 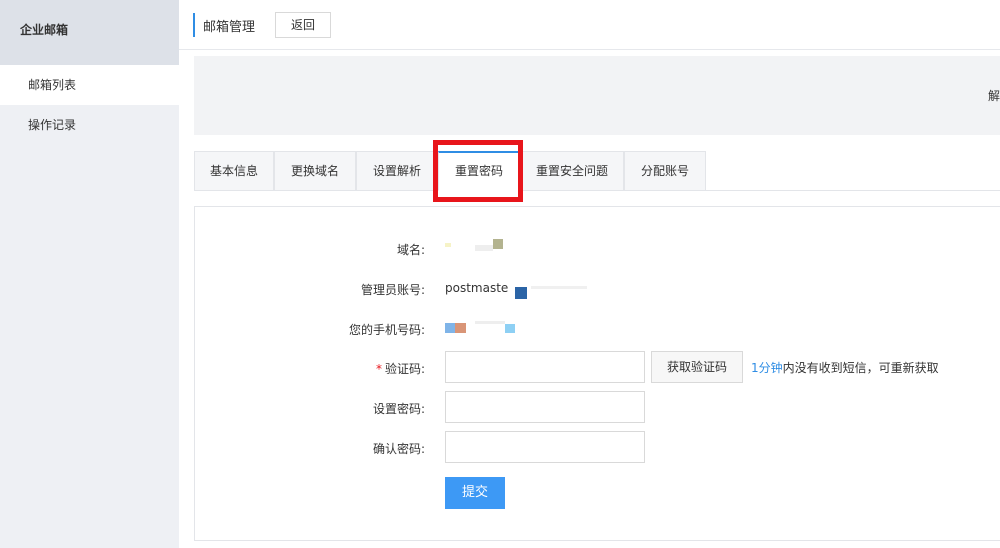 I want to click on top-bar: 邮箱管理 返回, so click(x=589, y=25).